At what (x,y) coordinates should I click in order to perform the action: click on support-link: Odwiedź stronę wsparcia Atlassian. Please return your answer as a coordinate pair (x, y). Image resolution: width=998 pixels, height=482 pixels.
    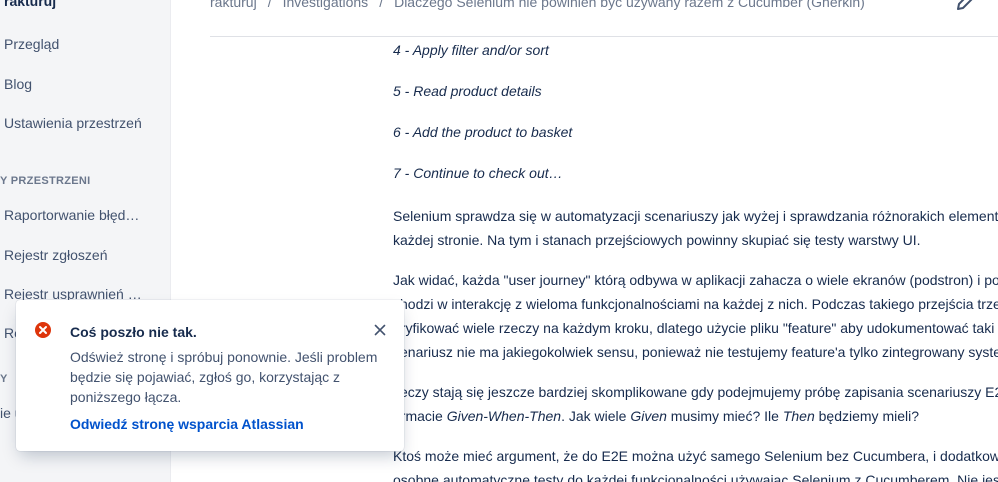
    Looking at the image, I should click on (187, 424).